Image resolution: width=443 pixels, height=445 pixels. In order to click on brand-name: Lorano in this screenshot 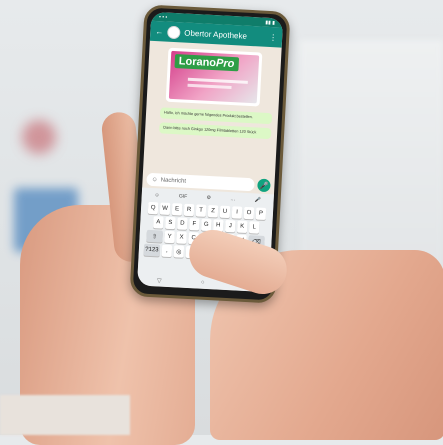, I will do `click(197, 62)`.